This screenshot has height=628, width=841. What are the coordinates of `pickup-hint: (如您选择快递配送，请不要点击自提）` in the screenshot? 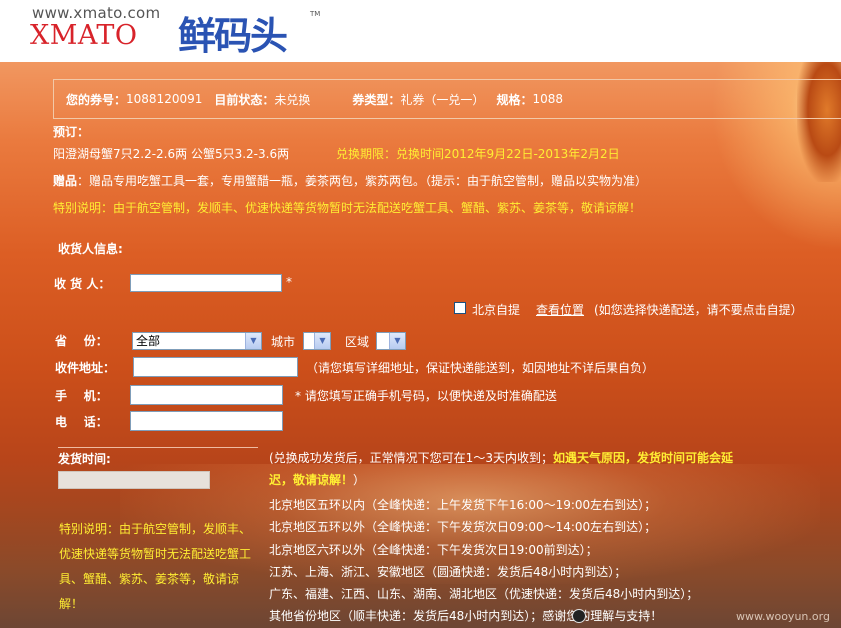 It's located at (698, 310).